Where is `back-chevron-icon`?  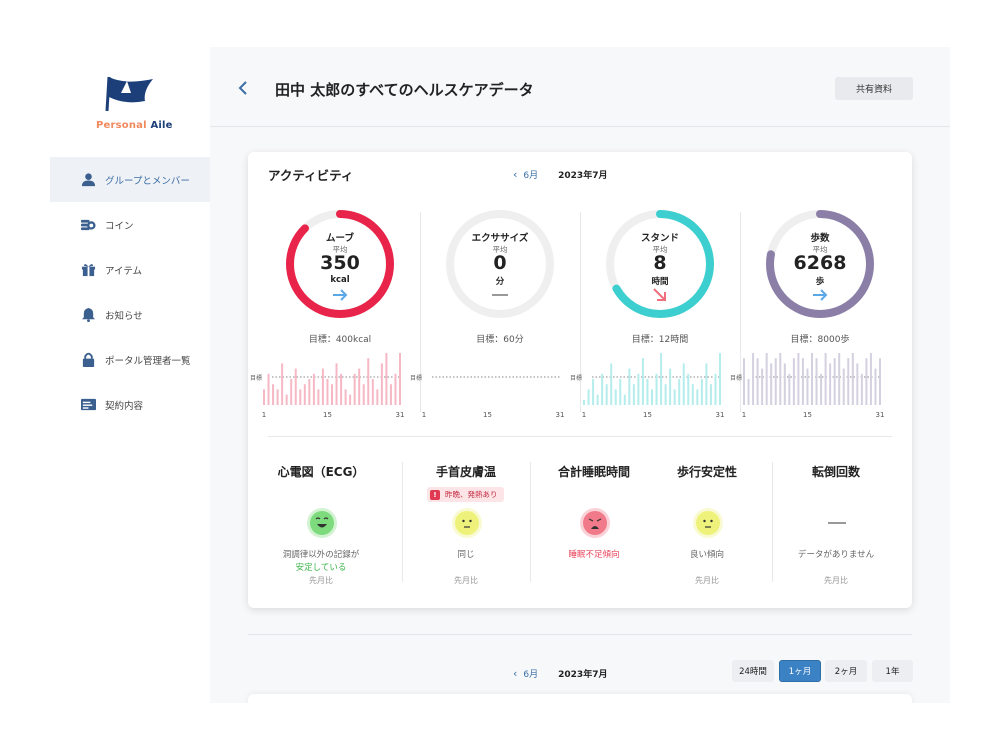 back-chevron-icon is located at coordinates (243, 88).